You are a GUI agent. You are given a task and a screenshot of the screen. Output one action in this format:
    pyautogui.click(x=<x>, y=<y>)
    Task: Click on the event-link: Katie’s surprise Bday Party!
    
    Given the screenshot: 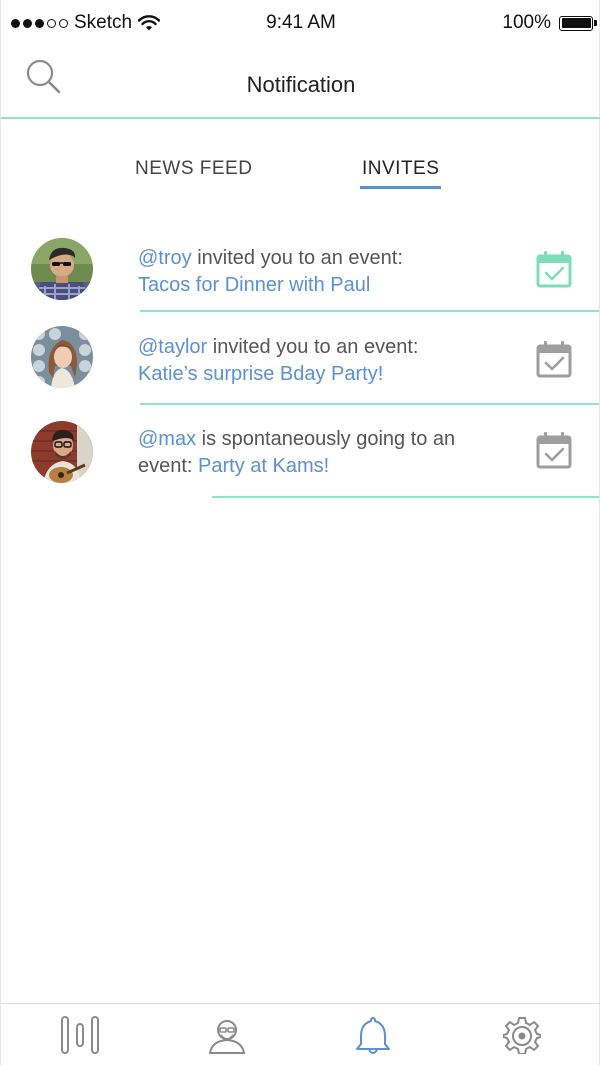 What is the action you would take?
    pyautogui.click(x=260, y=374)
    